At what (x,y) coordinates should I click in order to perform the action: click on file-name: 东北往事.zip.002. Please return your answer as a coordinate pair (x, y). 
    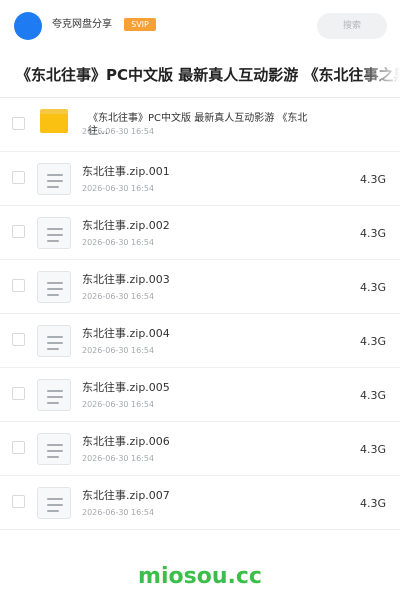
    Looking at the image, I should click on (126, 225).